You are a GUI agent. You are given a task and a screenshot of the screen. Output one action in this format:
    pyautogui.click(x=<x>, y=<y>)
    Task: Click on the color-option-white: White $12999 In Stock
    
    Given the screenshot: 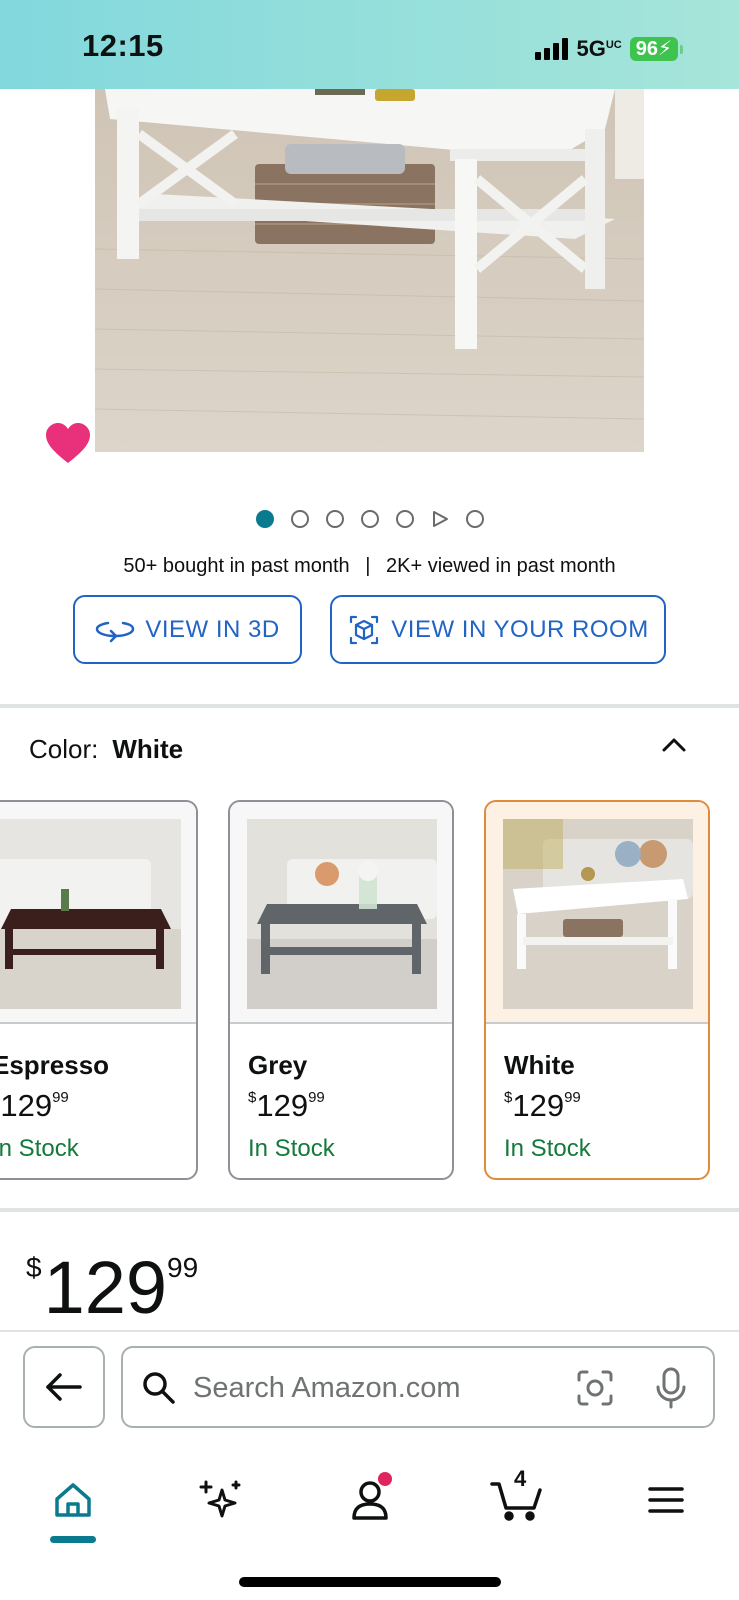 What is the action you would take?
    pyautogui.click(x=597, y=990)
    